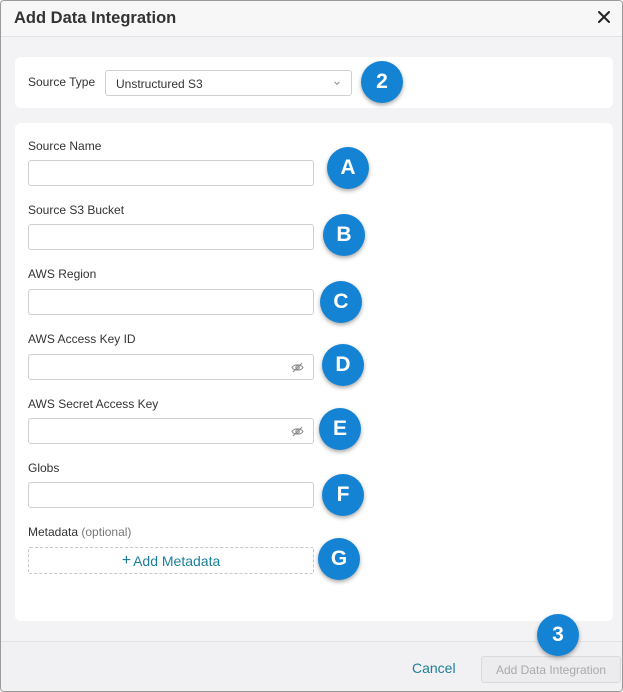  I want to click on add-metadata-button: + Add Metadata, so click(171, 560).